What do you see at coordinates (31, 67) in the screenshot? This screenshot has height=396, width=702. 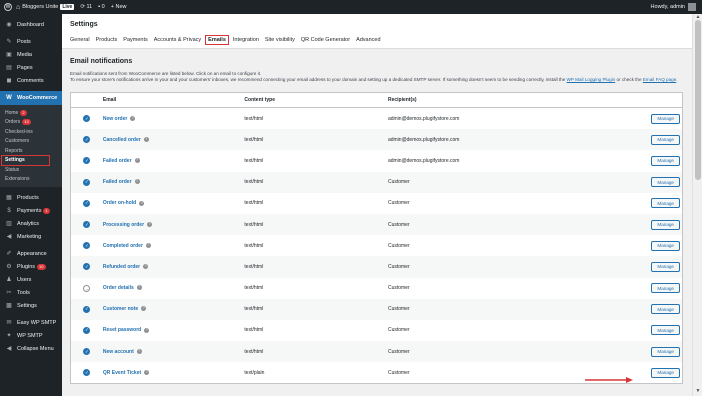 I see `sidebar-item-pages: ▤ Pages` at bounding box center [31, 67].